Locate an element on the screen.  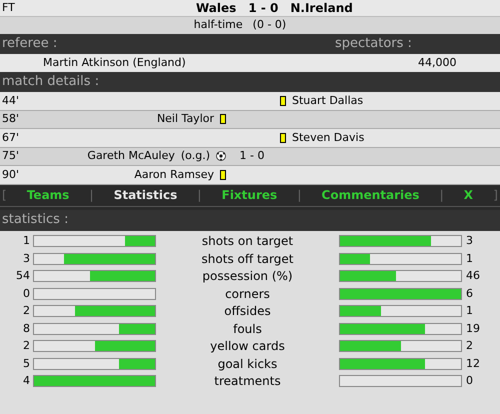
away-stat-value: 19 is located at coordinates (472, 328).